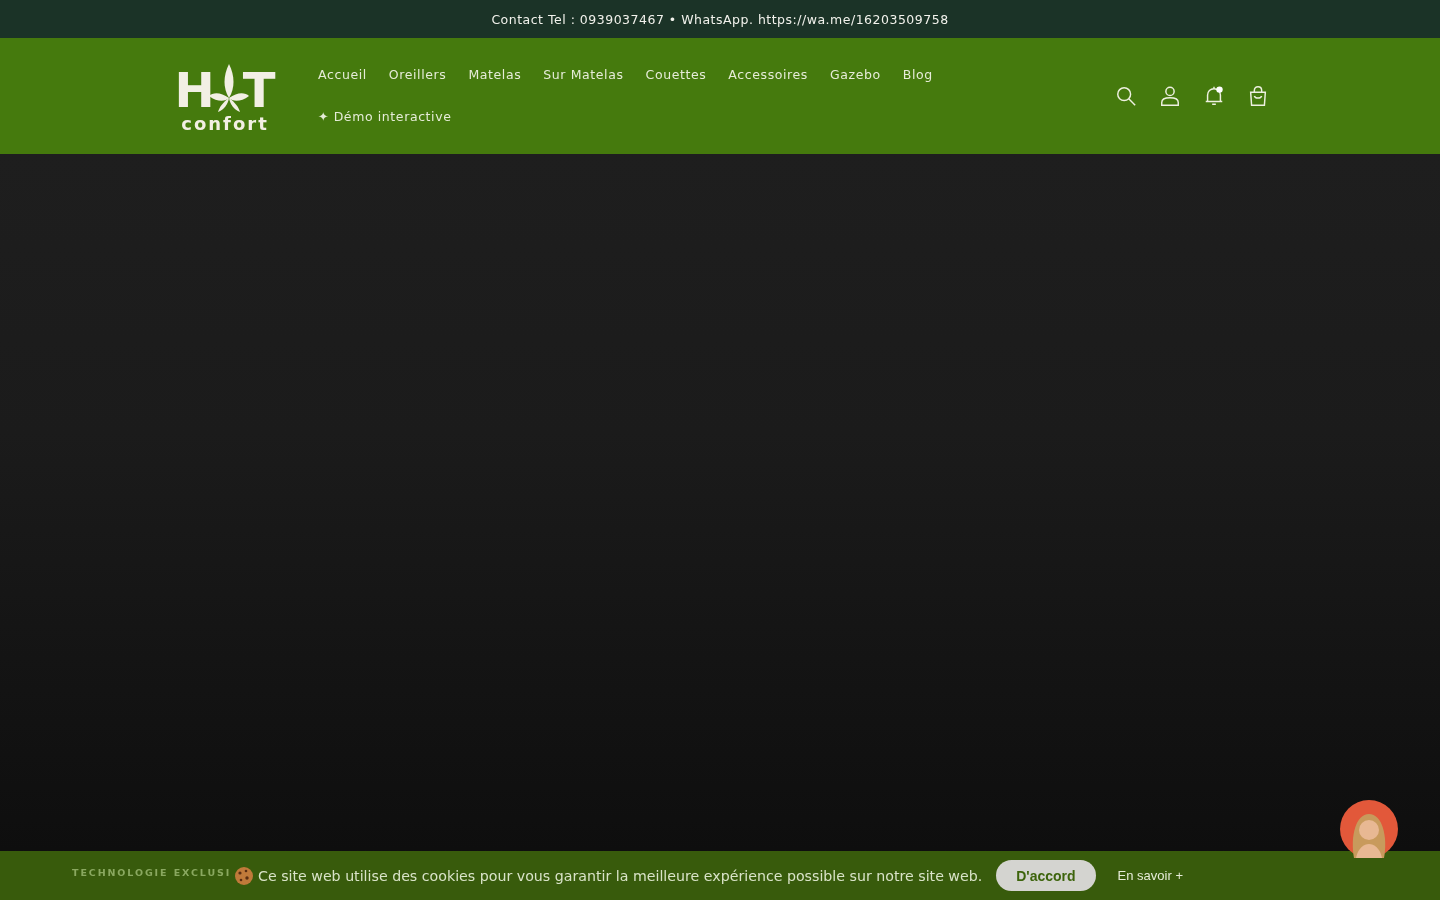  What do you see at coordinates (620, 875) in the screenshot?
I see `cookie-message: Ce site web utilise des cookies pour vous garantir la meilleure expérience possible sur notre site web.` at bounding box center [620, 875].